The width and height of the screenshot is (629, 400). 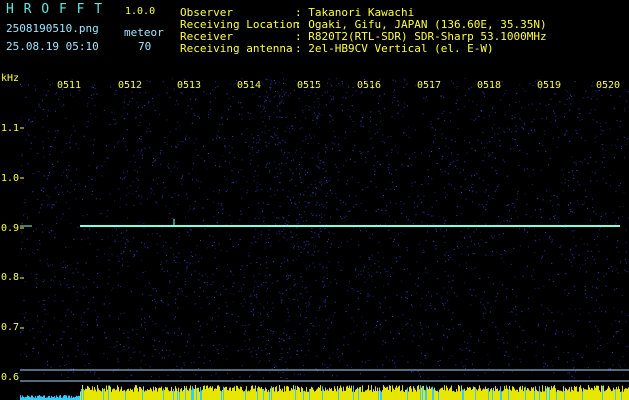 I want to click on y-tick-0-7: 0.7, so click(x=10, y=327).